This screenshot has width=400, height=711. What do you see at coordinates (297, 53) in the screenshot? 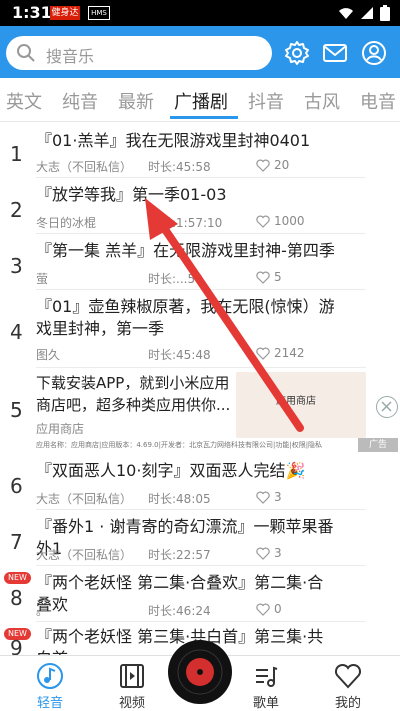
I see `gear-icon` at bounding box center [297, 53].